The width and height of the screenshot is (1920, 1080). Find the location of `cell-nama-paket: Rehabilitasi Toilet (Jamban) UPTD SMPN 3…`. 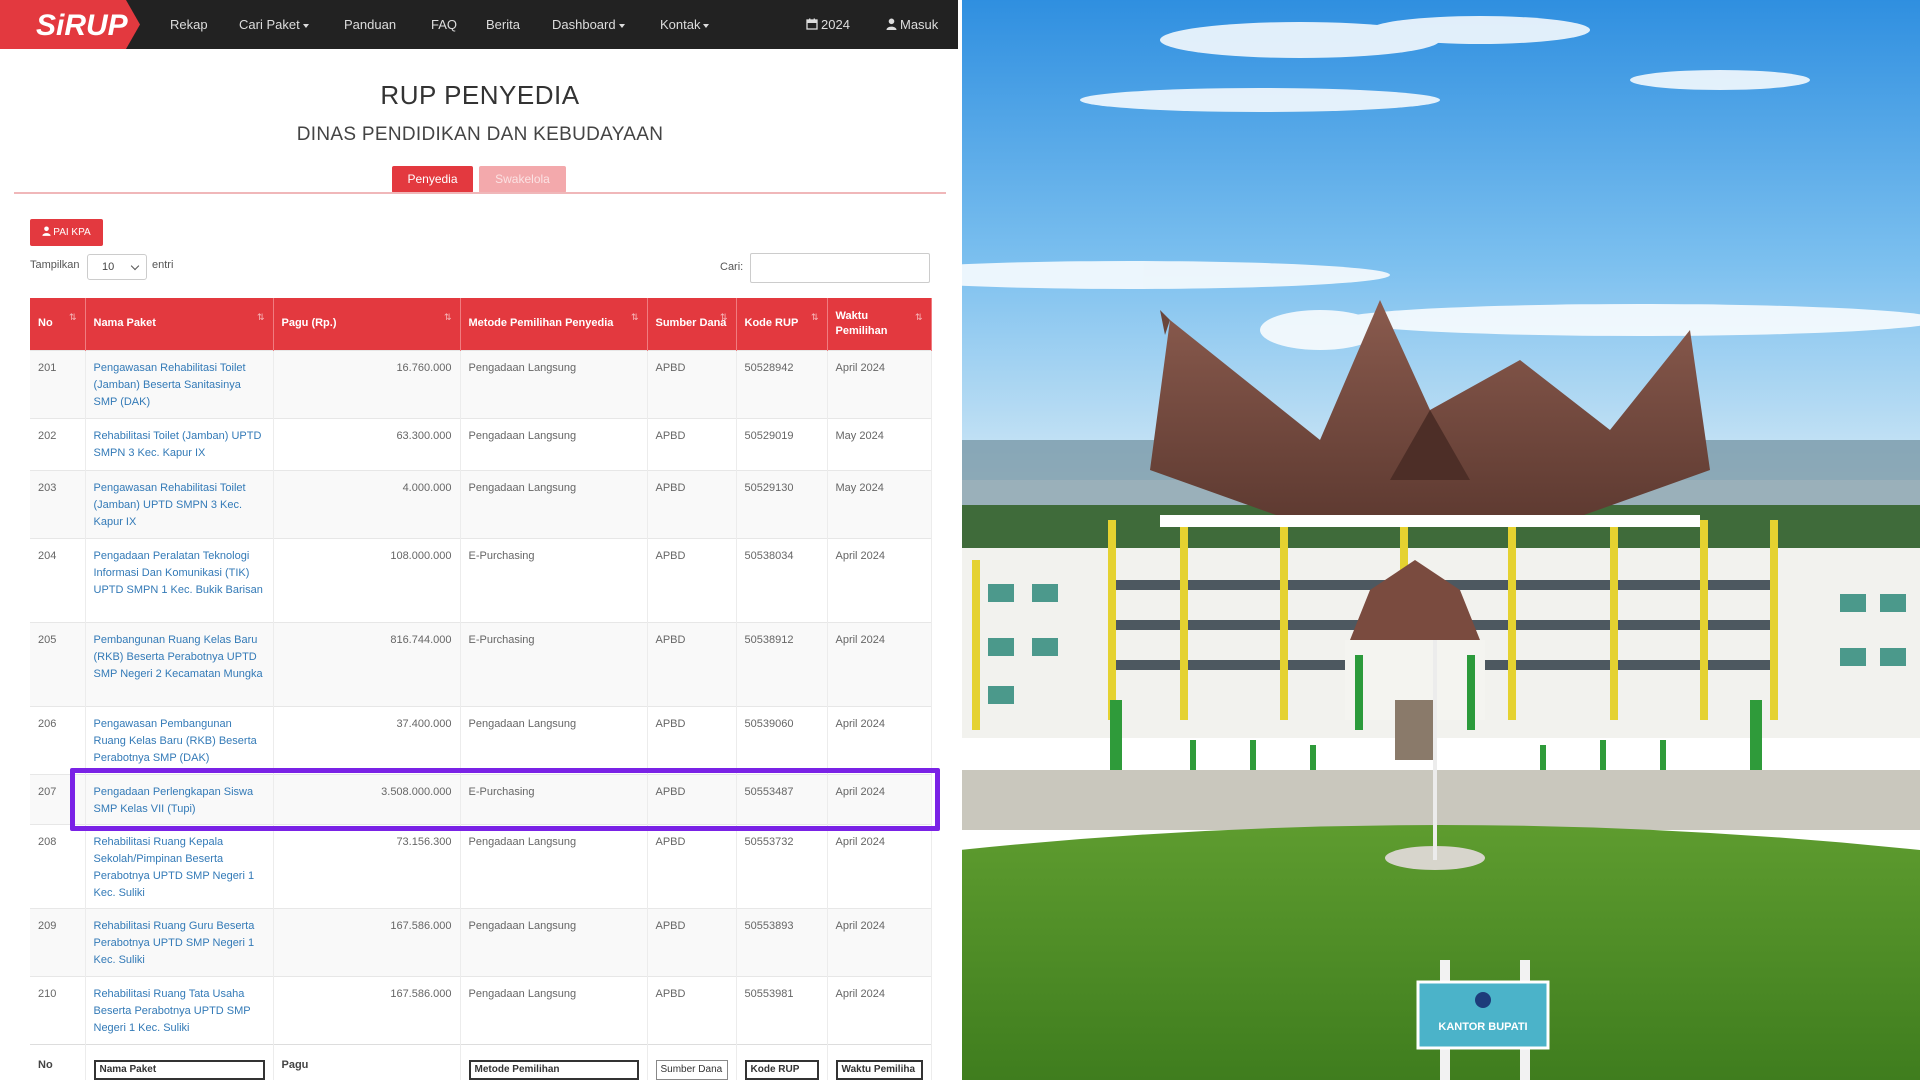

cell-nama-paket: Rehabilitasi Toilet (Jamban) UPTD SMPN 3… is located at coordinates (179, 443).